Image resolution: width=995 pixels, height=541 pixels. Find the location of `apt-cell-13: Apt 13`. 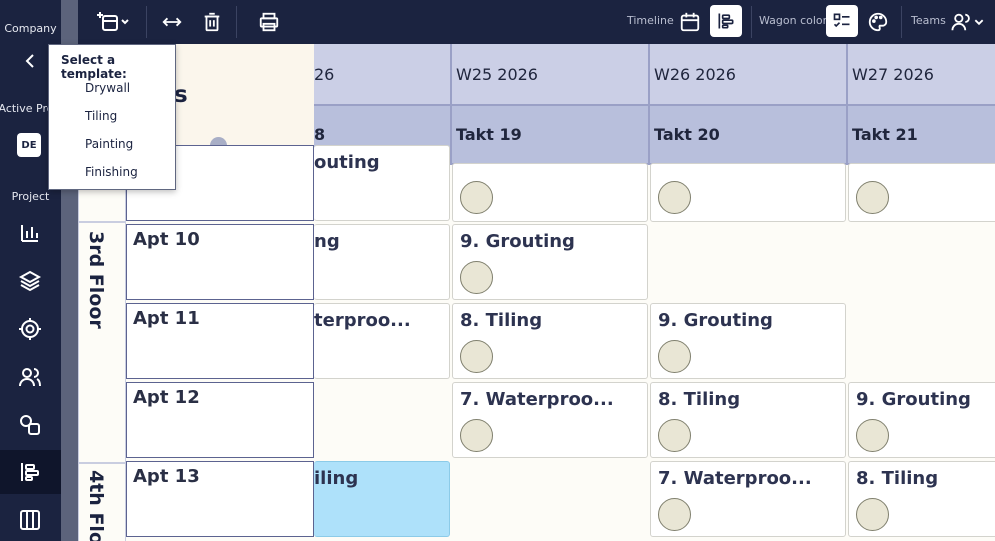

apt-cell-13: Apt 13 is located at coordinates (220, 499).